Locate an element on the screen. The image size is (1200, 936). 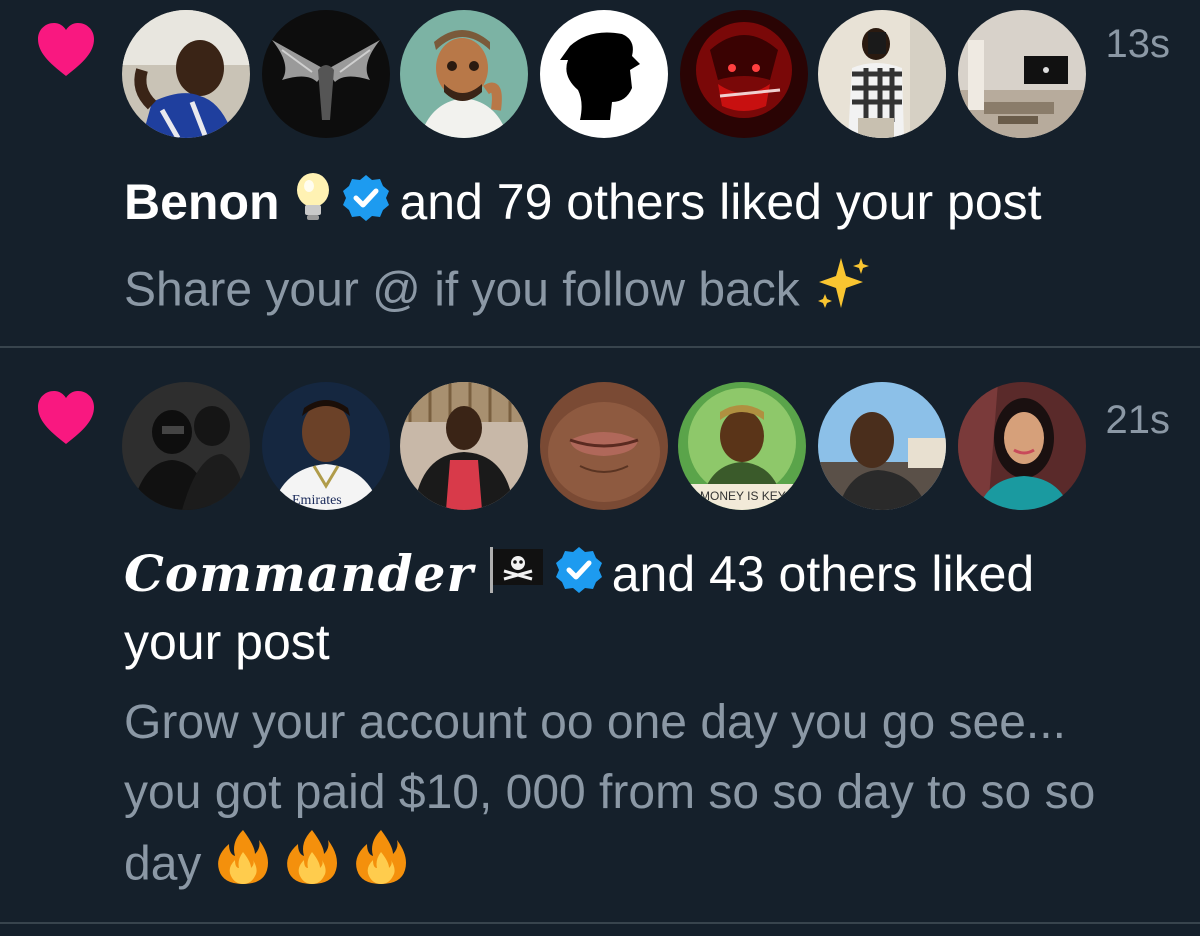
svg-text: Emirates is located at coordinates (317, 500).